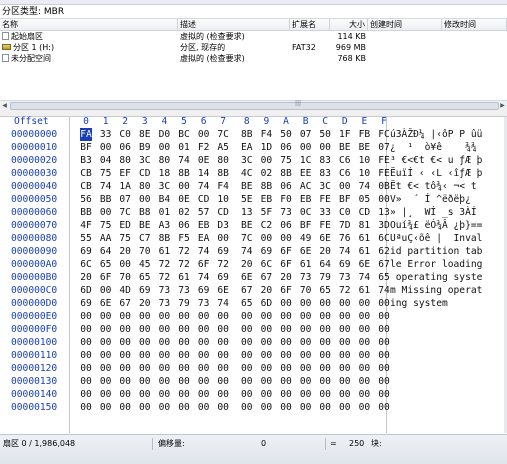 Image resolution: width=507 pixels, height=464 pixels. What do you see at coordinates (184, 303) in the screenshot?
I see `hex-byte: 79` at bounding box center [184, 303].